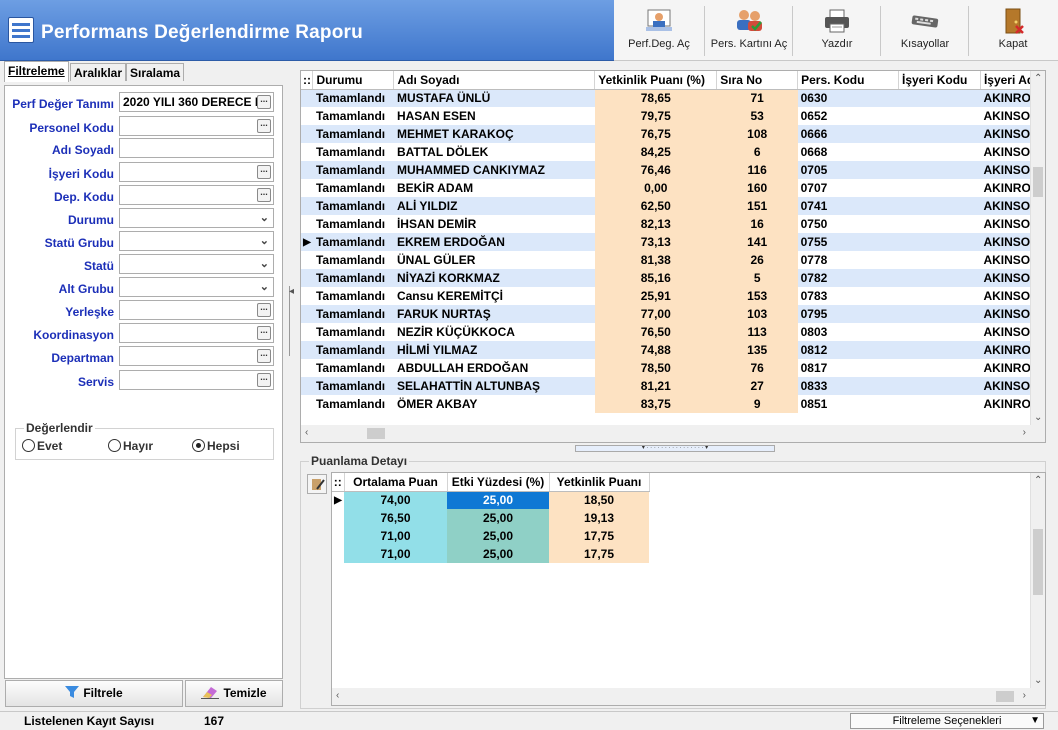  What do you see at coordinates (196, 148) in the screenshot?
I see `filter-input` at bounding box center [196, 148].